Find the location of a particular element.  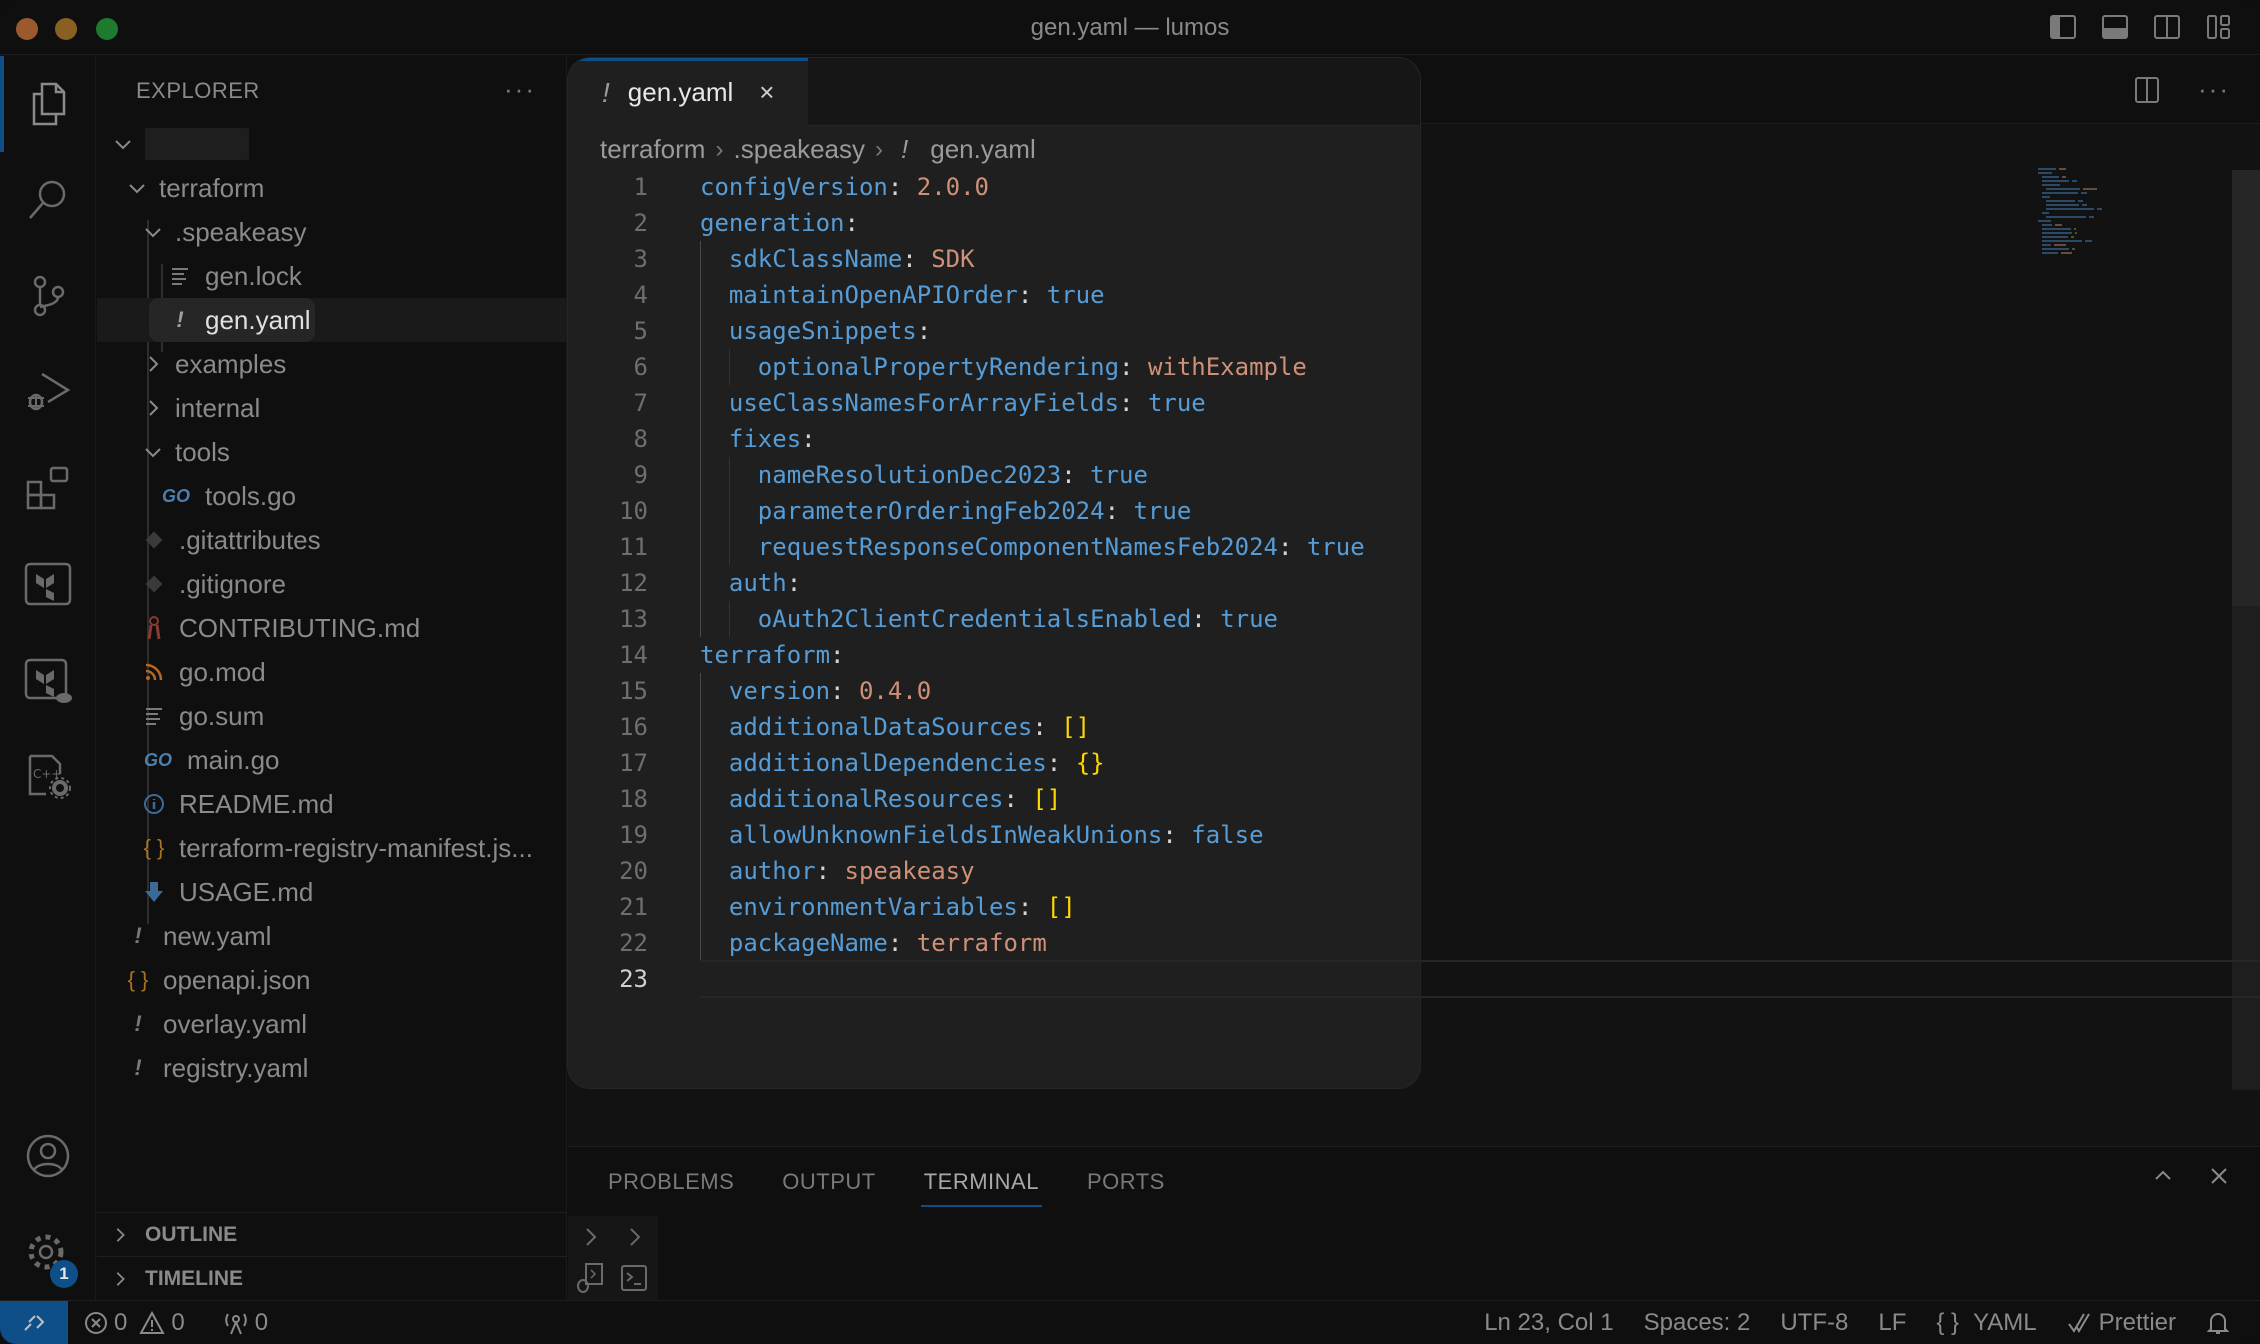

activity-extensions is located at coordinates (48, 488).